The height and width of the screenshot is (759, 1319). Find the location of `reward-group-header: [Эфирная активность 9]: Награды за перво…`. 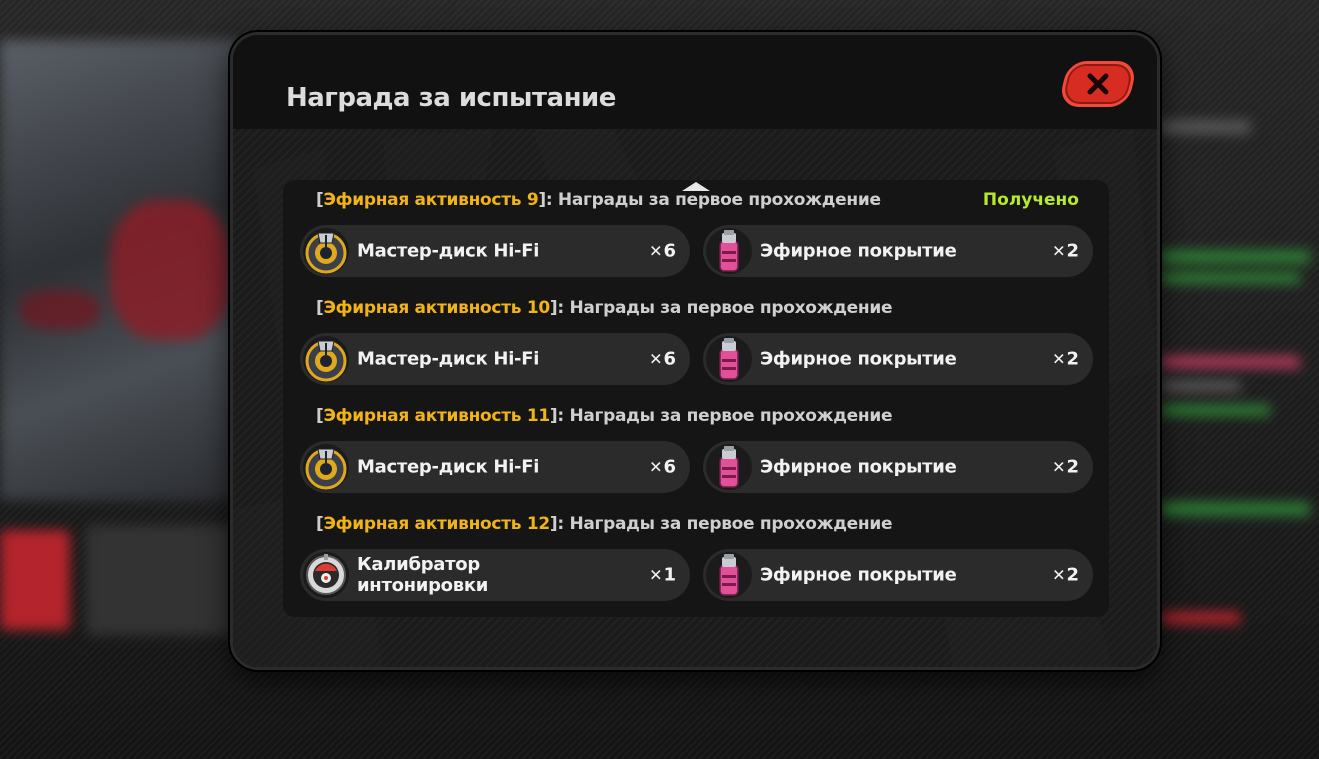

reward-group-header: [Эфирная активность 9]: Награды за перво… is located at coordinates (598, 200).